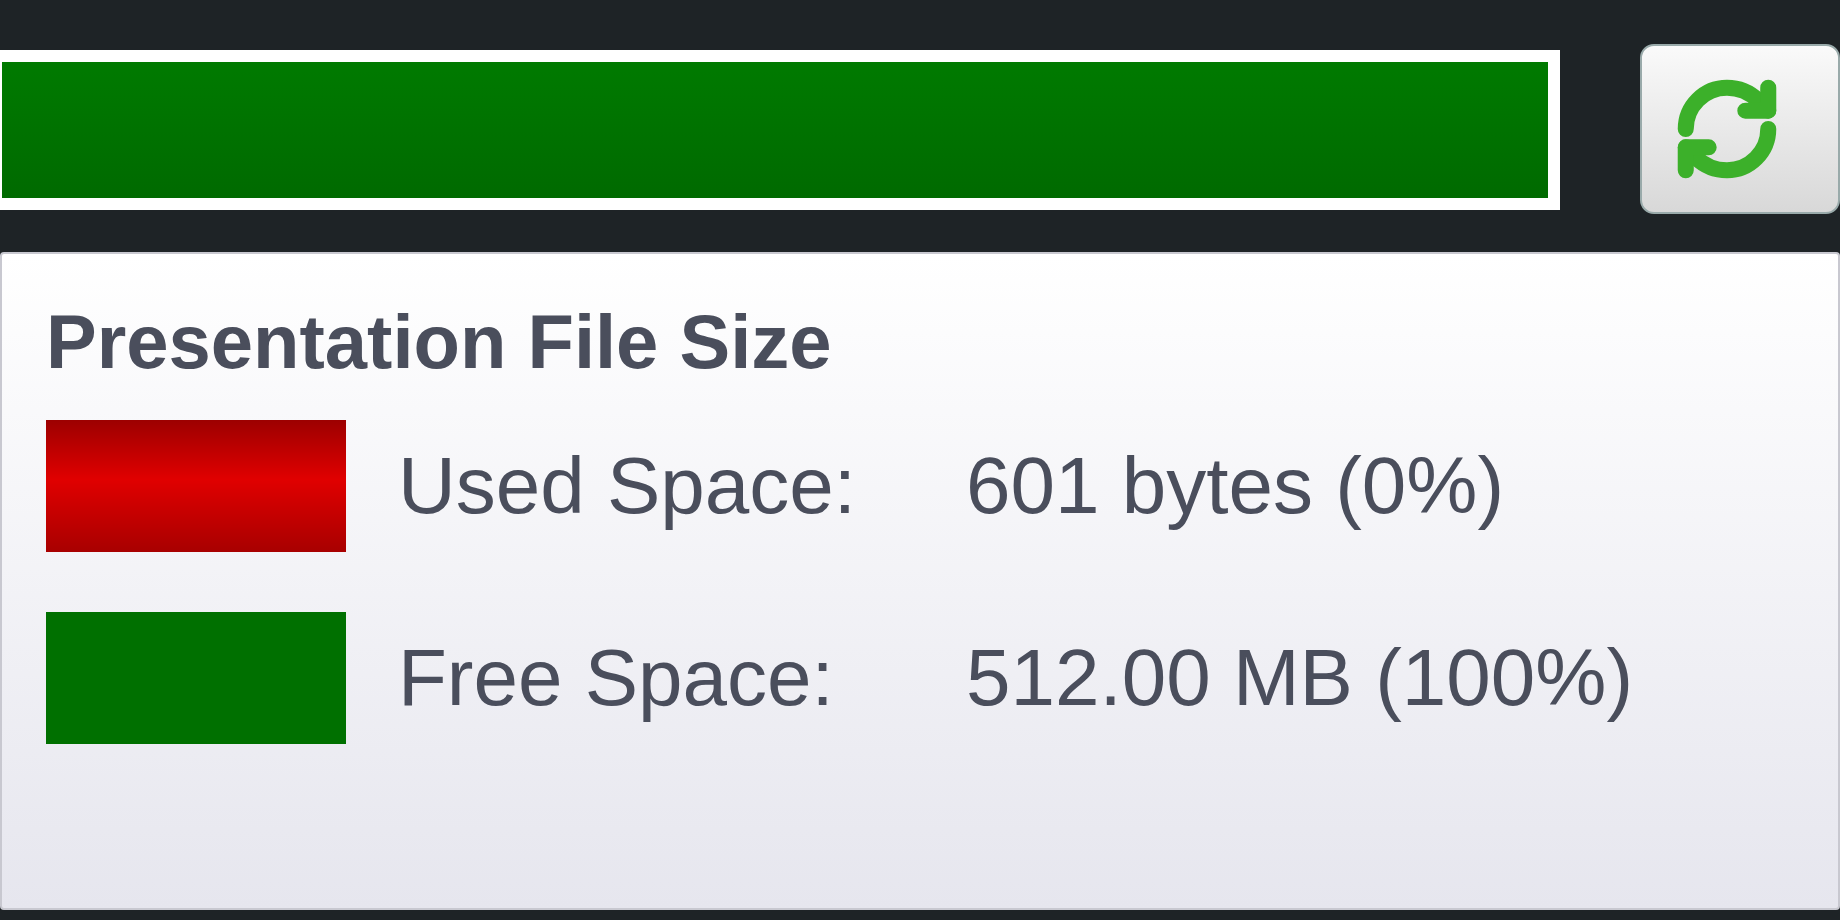 The width and height of the screenshot is (1840, 920). Describe the element at coordinates (1235, 486) in the screenshot. I see `legend-value: 601 bytes (0%)` at that location.